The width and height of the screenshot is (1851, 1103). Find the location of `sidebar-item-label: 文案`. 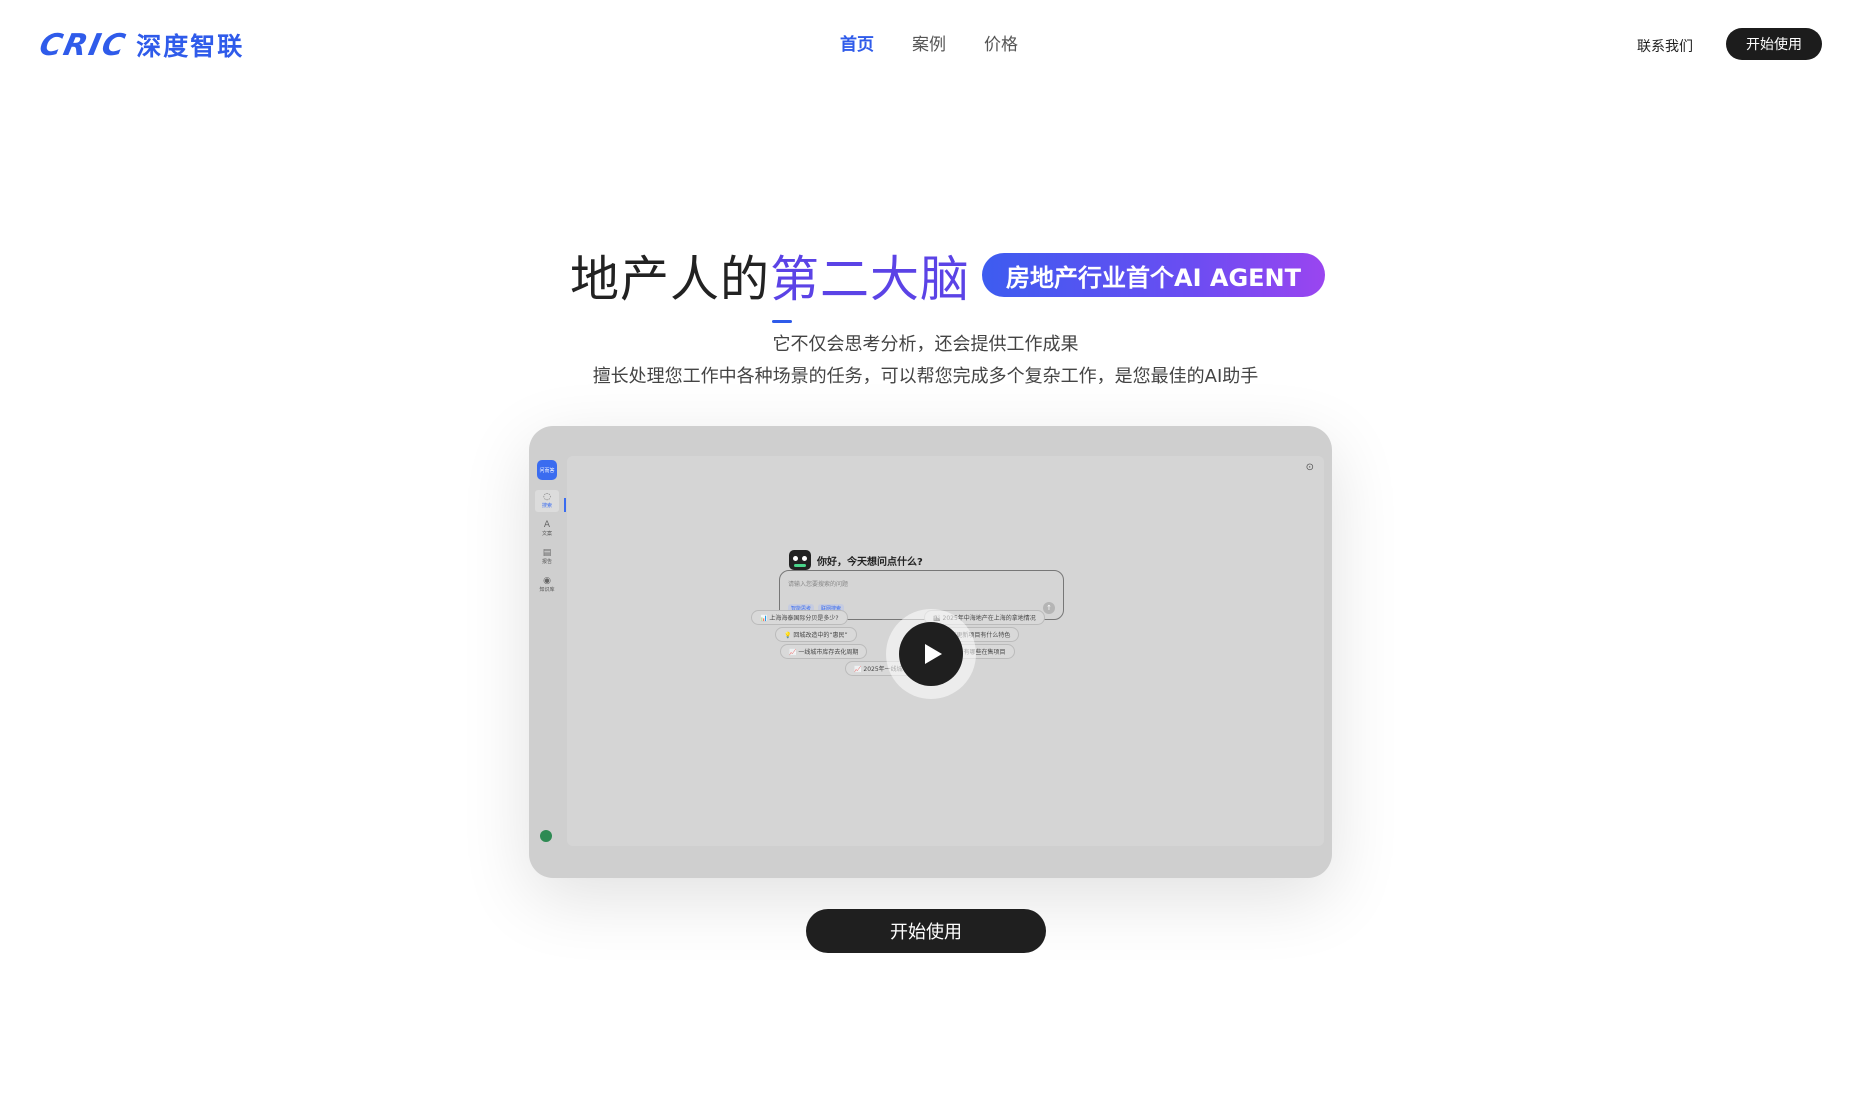

sidebar-item-label: 文案 is located at coordinates (546, 534).